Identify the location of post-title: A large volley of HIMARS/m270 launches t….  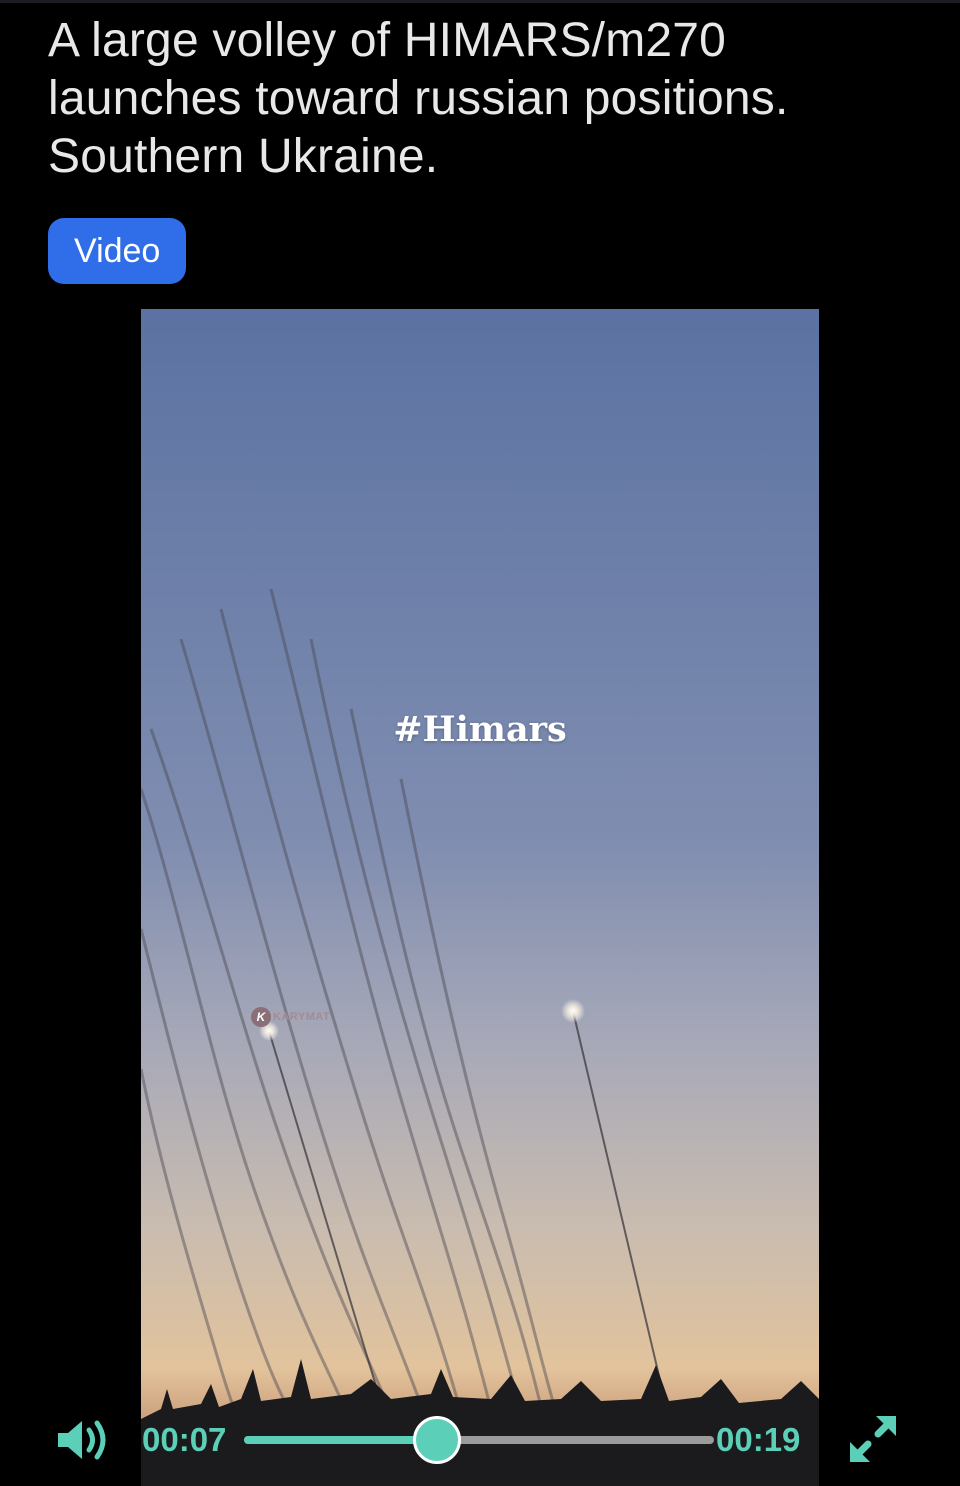
(418, 98).